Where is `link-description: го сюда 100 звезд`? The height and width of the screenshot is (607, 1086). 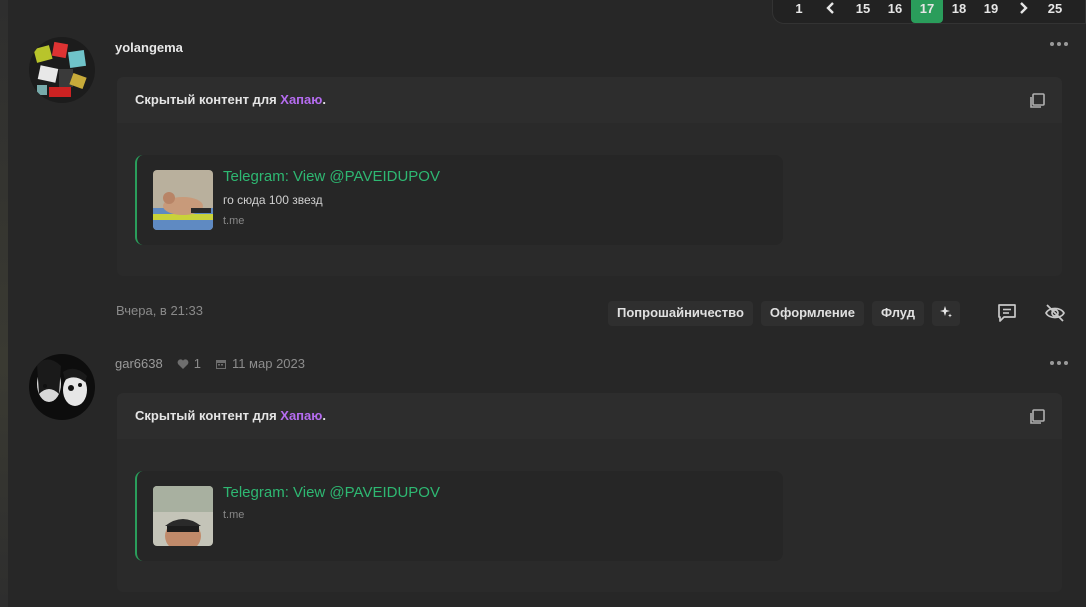
link-description: го сюда 100 звезд is located at coordinates (273, 200).